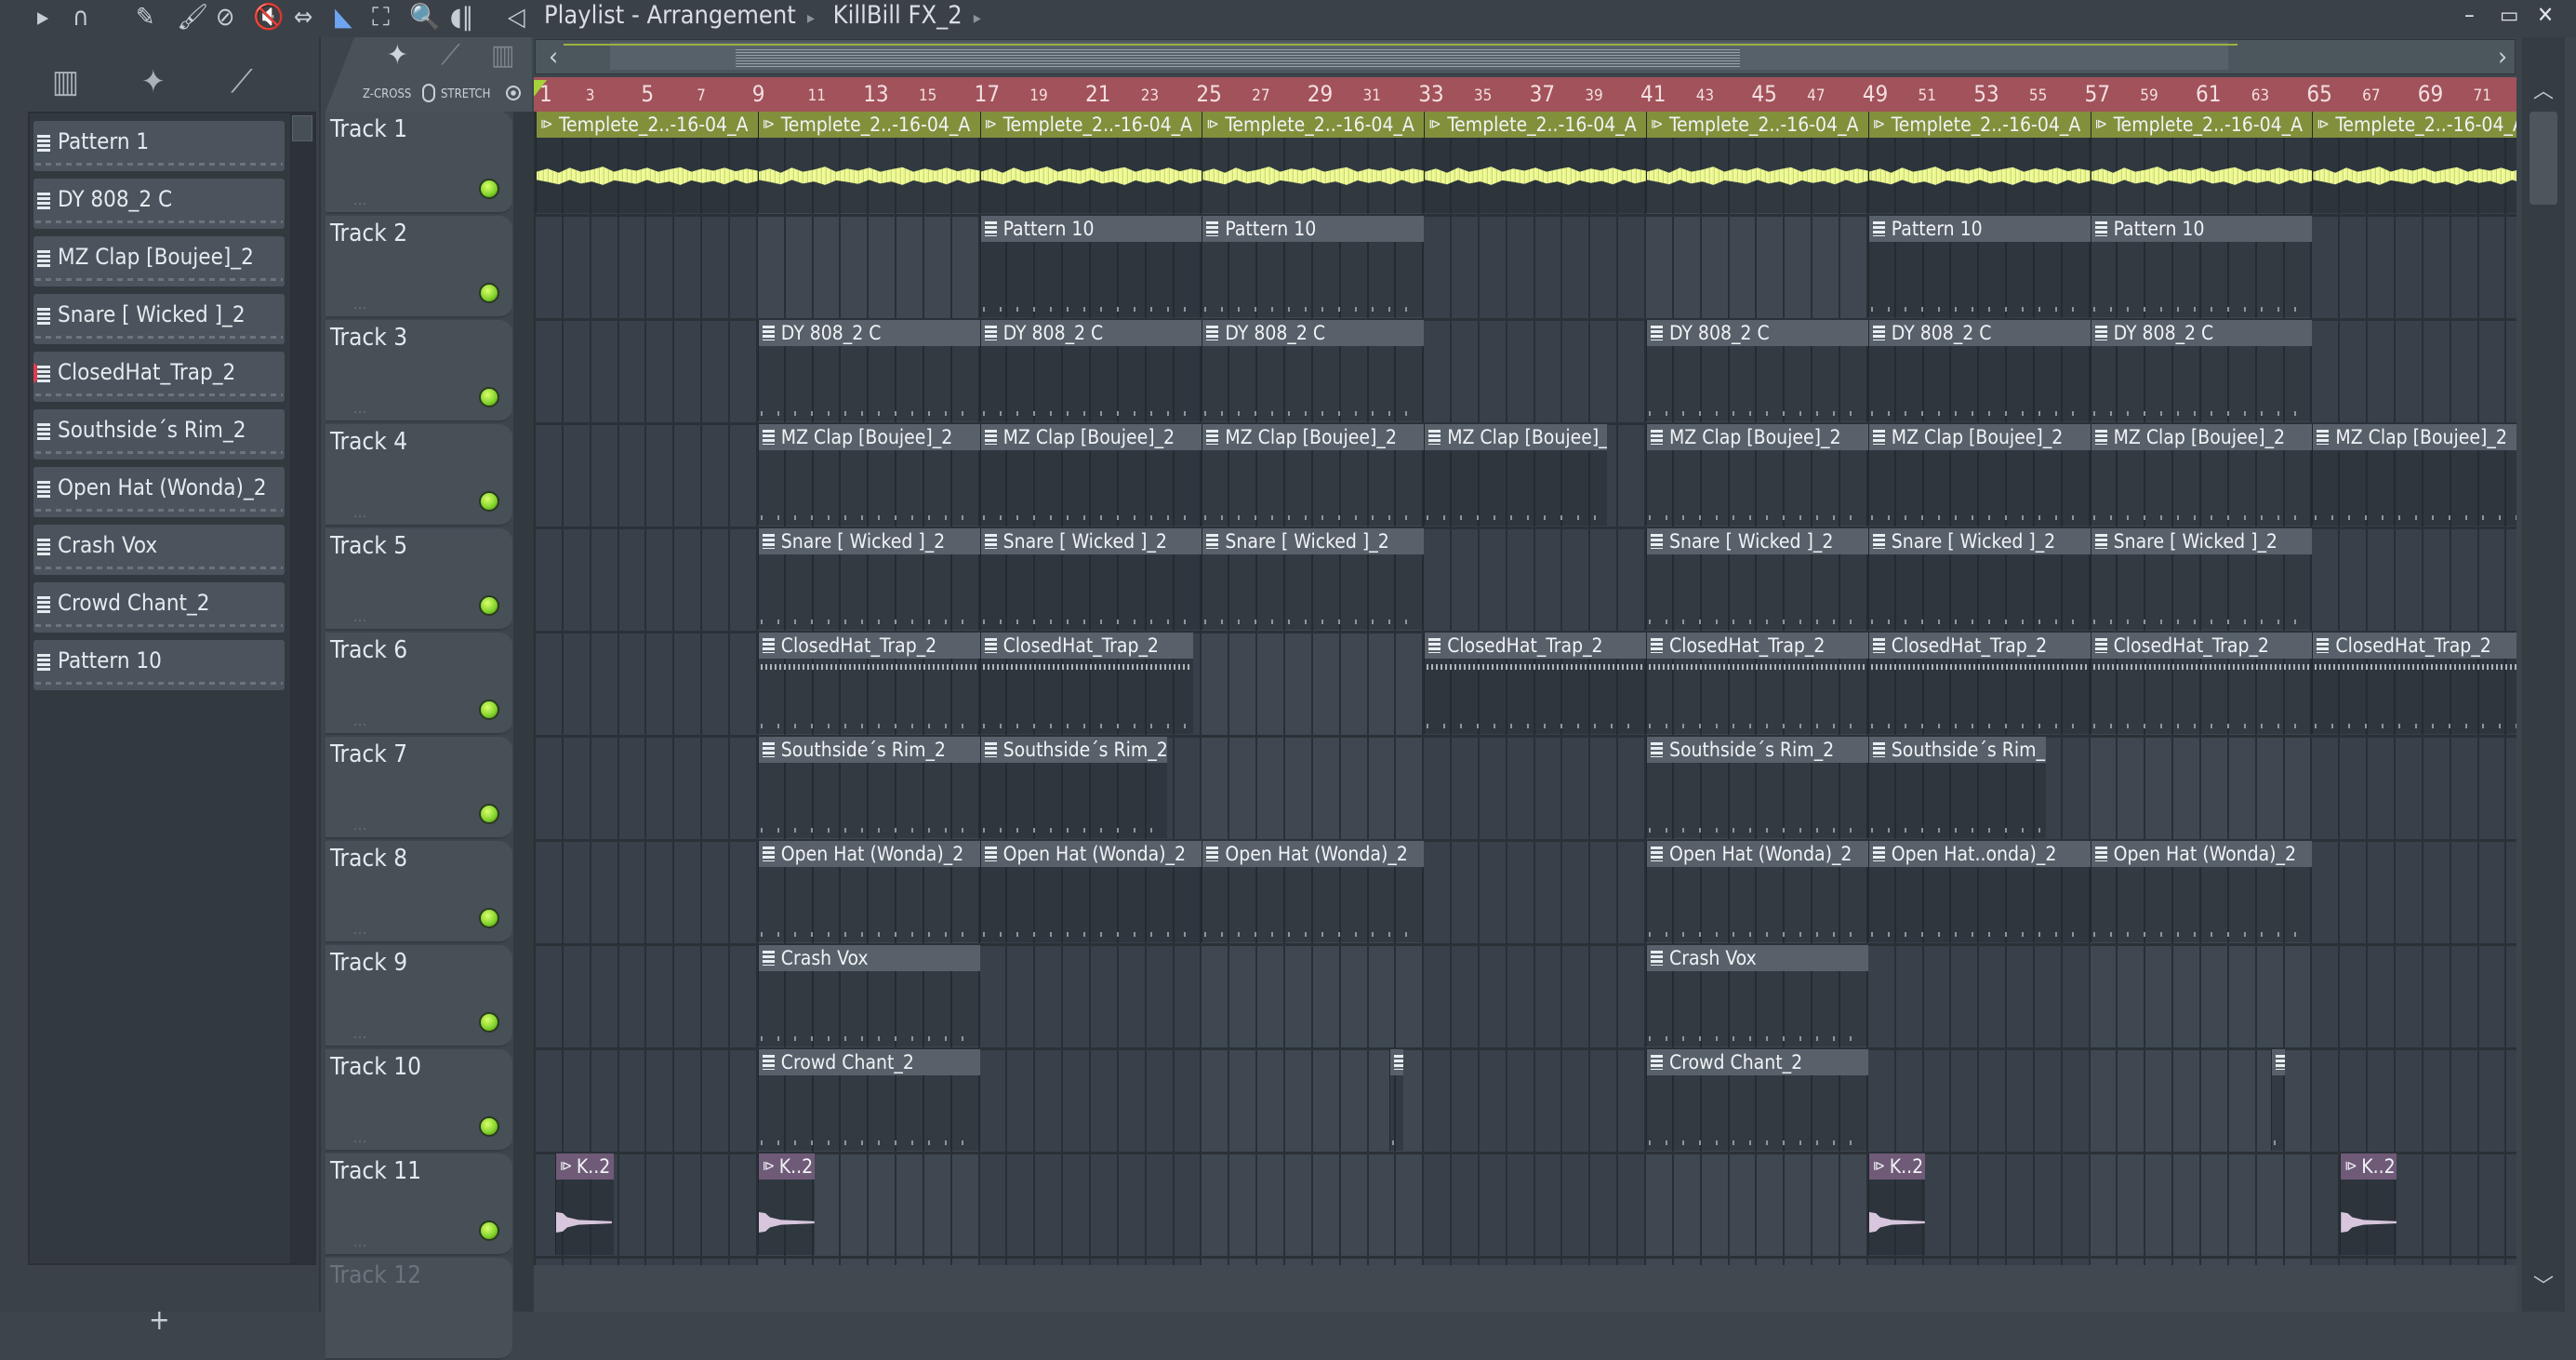  I want to click on horizontal-scroll-area, so click(1525, 1288).